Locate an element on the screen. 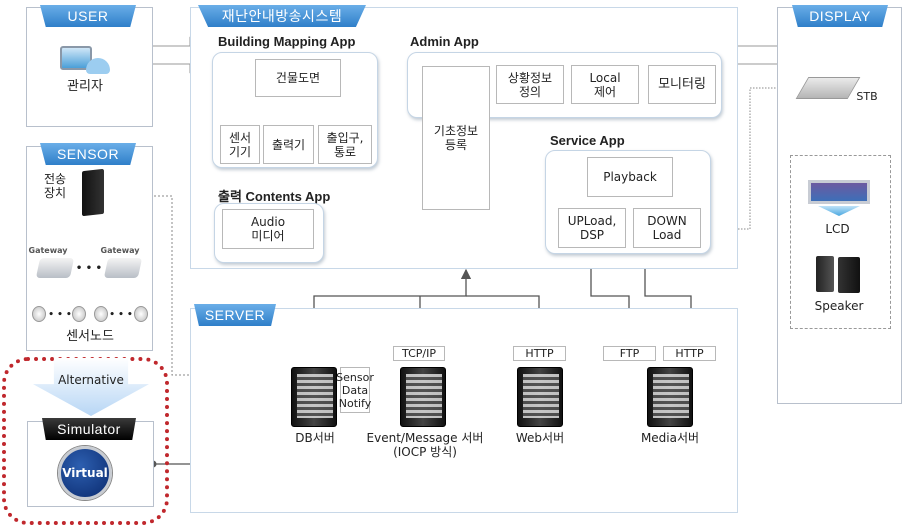  building-mapping-title: Building Mapping App is located at coordinates (287, 41).